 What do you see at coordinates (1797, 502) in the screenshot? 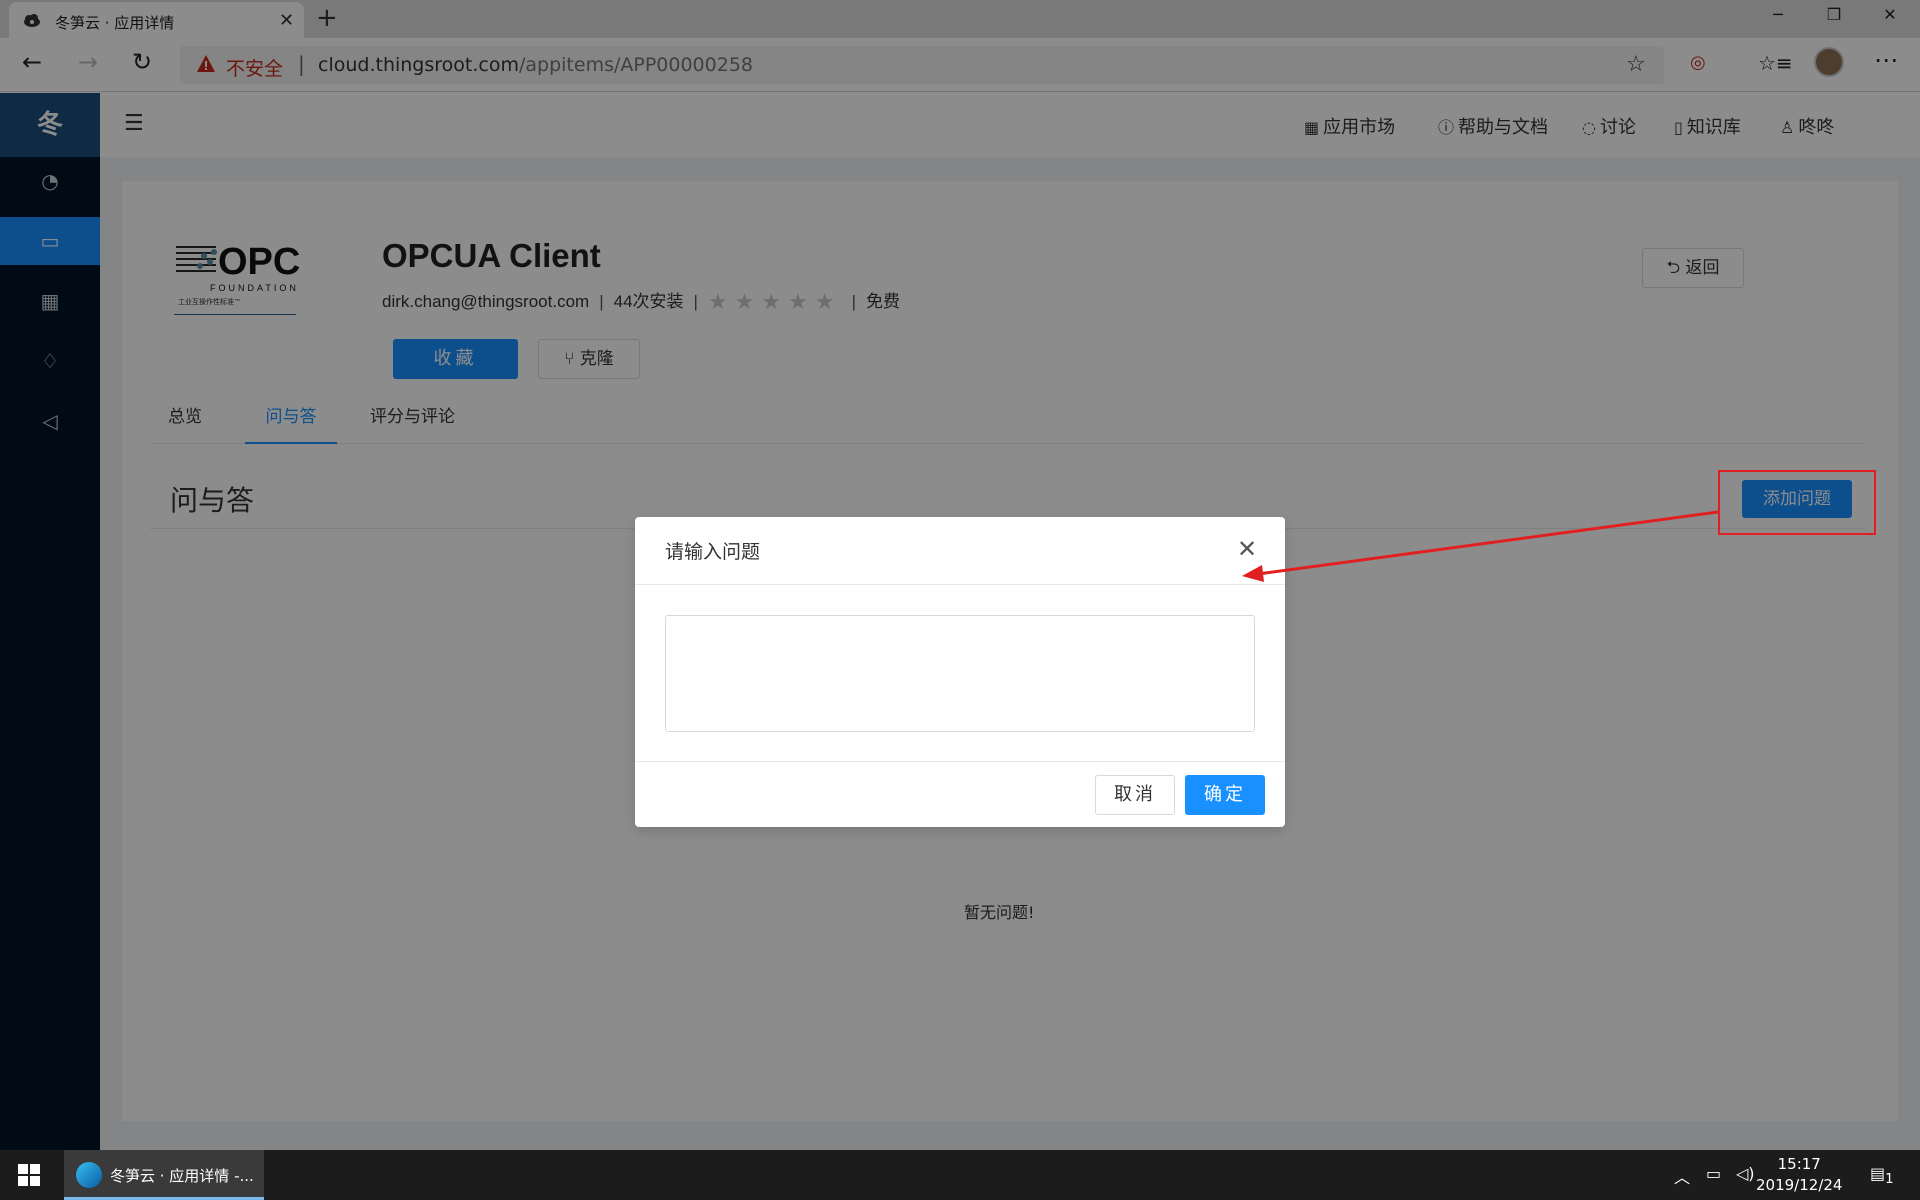
I see `annotation-highlight-box` at bounding box center [1797, 502].